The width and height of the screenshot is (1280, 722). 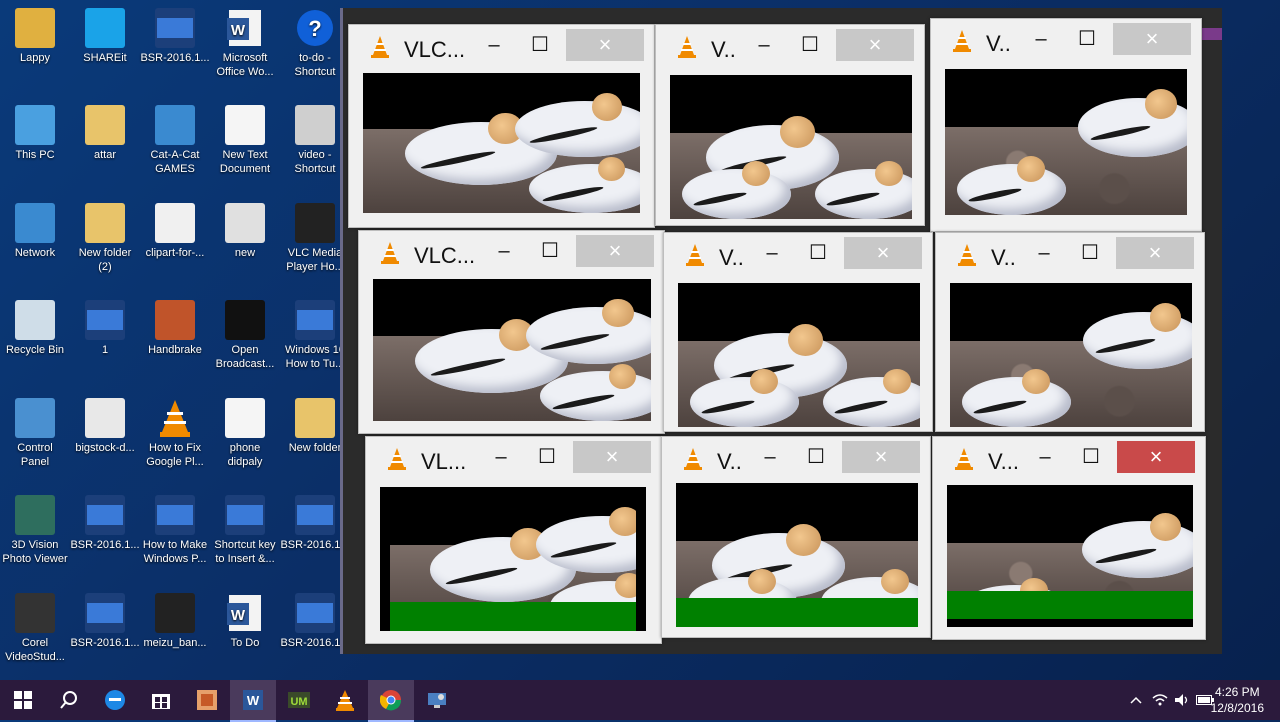 I want to click on desktop-icon: W To Do, so click(x=245, y=621).